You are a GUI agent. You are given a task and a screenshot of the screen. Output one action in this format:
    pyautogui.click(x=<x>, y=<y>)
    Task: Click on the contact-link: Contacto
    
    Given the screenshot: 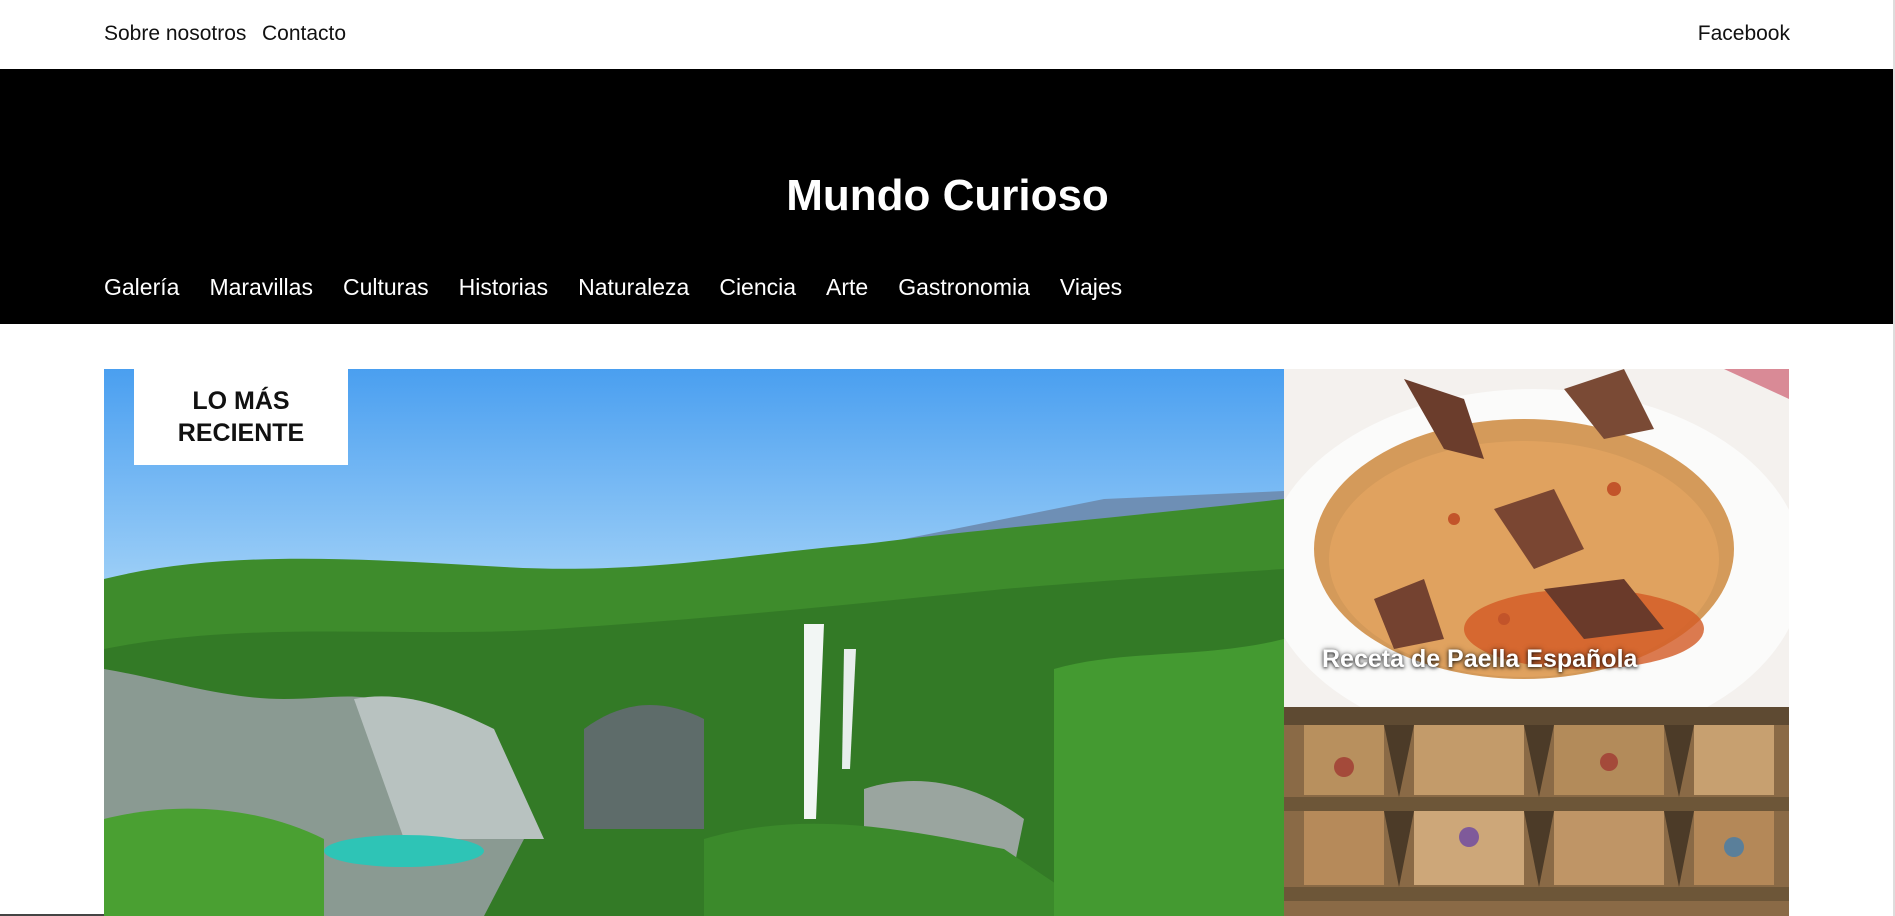 What is the action you would take?
    pyautogui.click(x=304, y=34)
    